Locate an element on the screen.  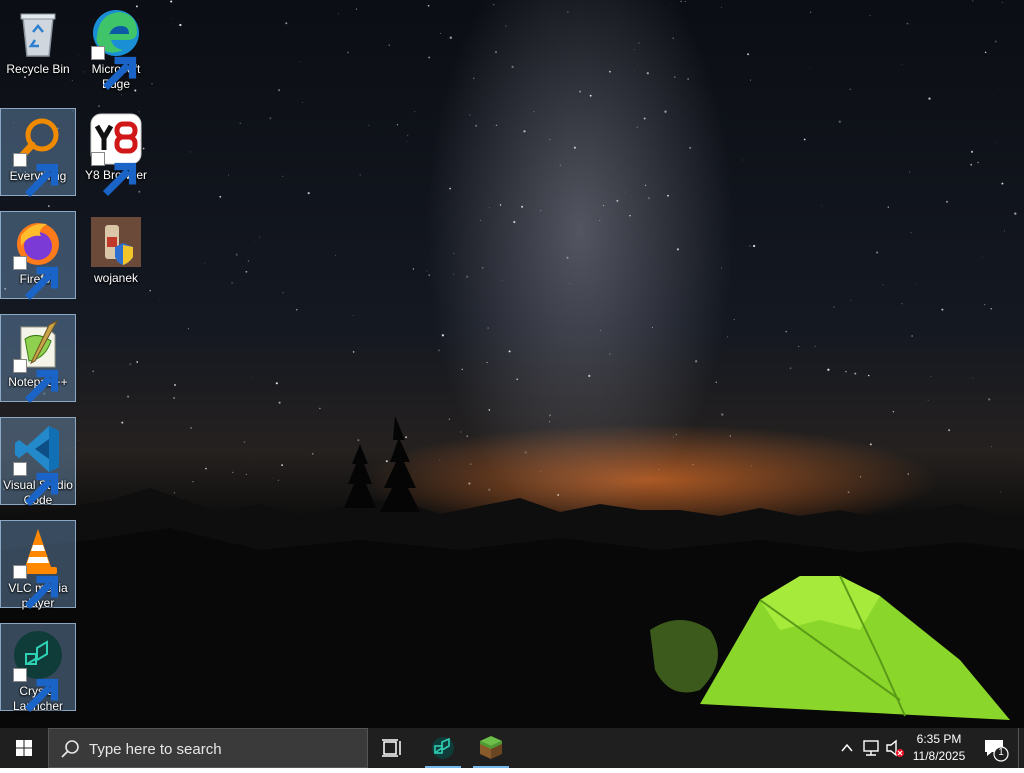
taskbar-app-crystal-launcher is located at coordinates (443, 748).